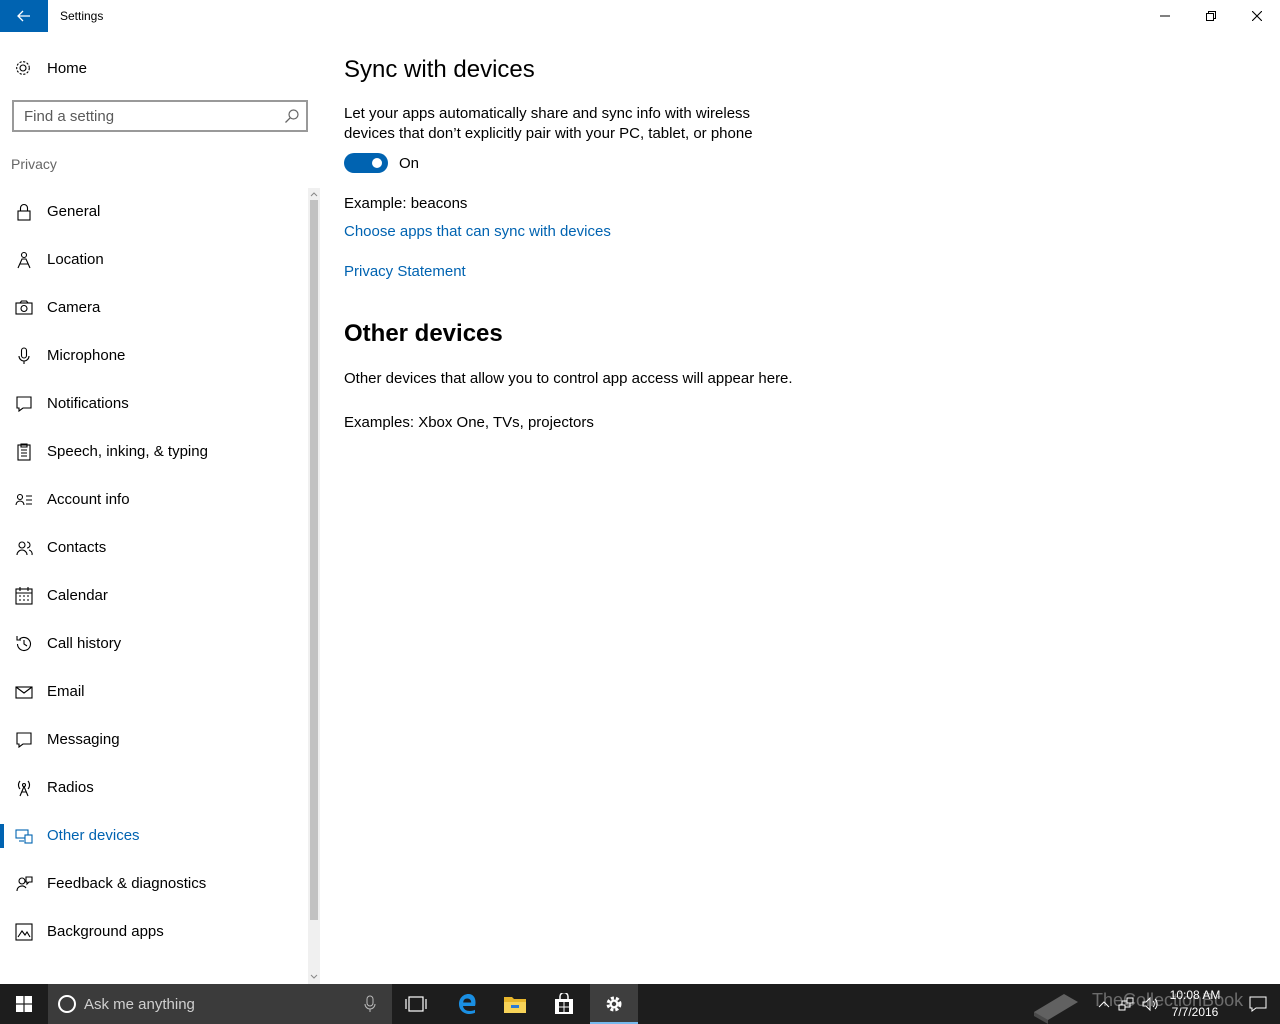 The width and height of the screenshot is (1280, 1024). I want to click on sidebar-item-label: Location, so click(75, 259).